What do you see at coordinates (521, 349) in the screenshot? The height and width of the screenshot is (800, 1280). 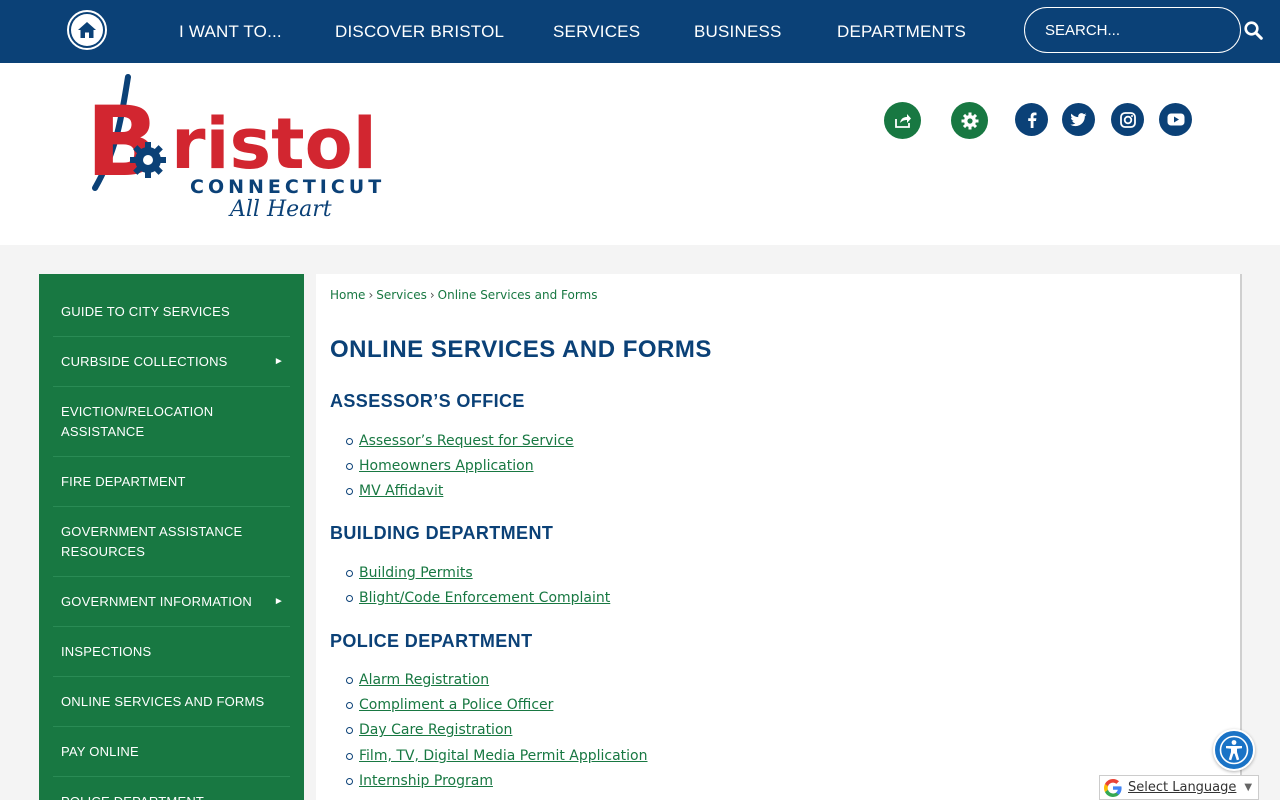 I see `page-title: ONLINE SERVICES AND FORMS` at bounding box center [521, 349].